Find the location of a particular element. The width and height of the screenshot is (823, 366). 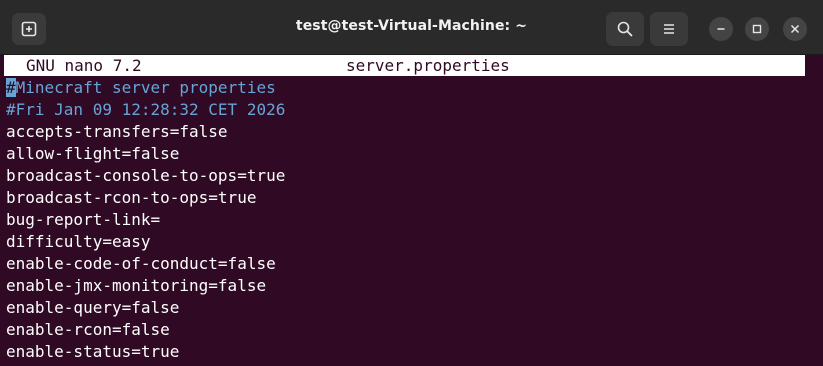

editor-line: enable-code-of-conduct=false is located at coordinates (145, 264).